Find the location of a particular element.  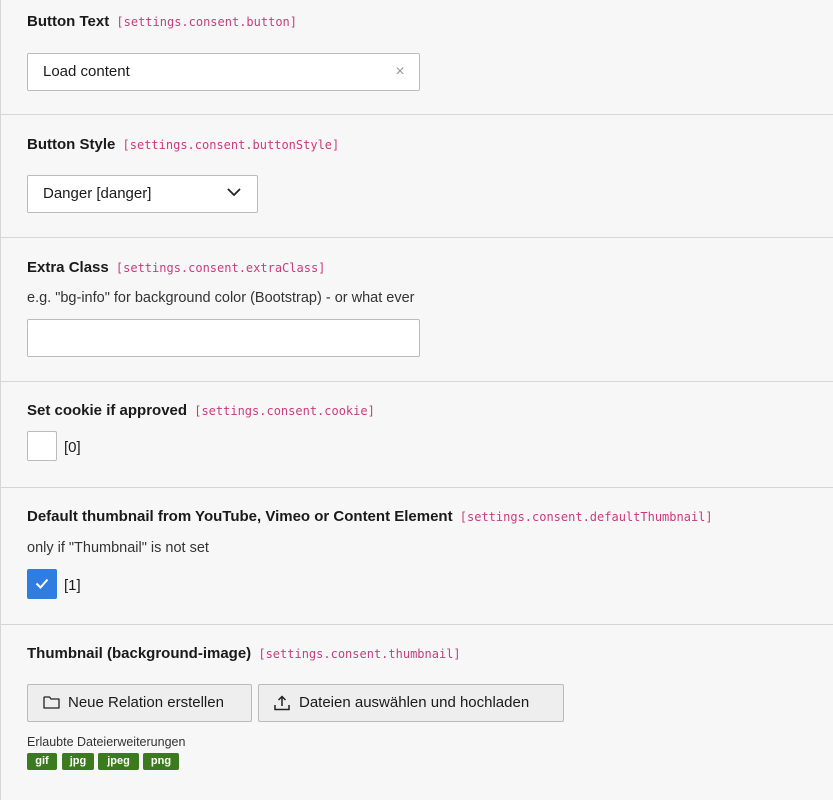

upload-files-label: Dateien auswählen und hochladen is located at coordinates (414, 702).